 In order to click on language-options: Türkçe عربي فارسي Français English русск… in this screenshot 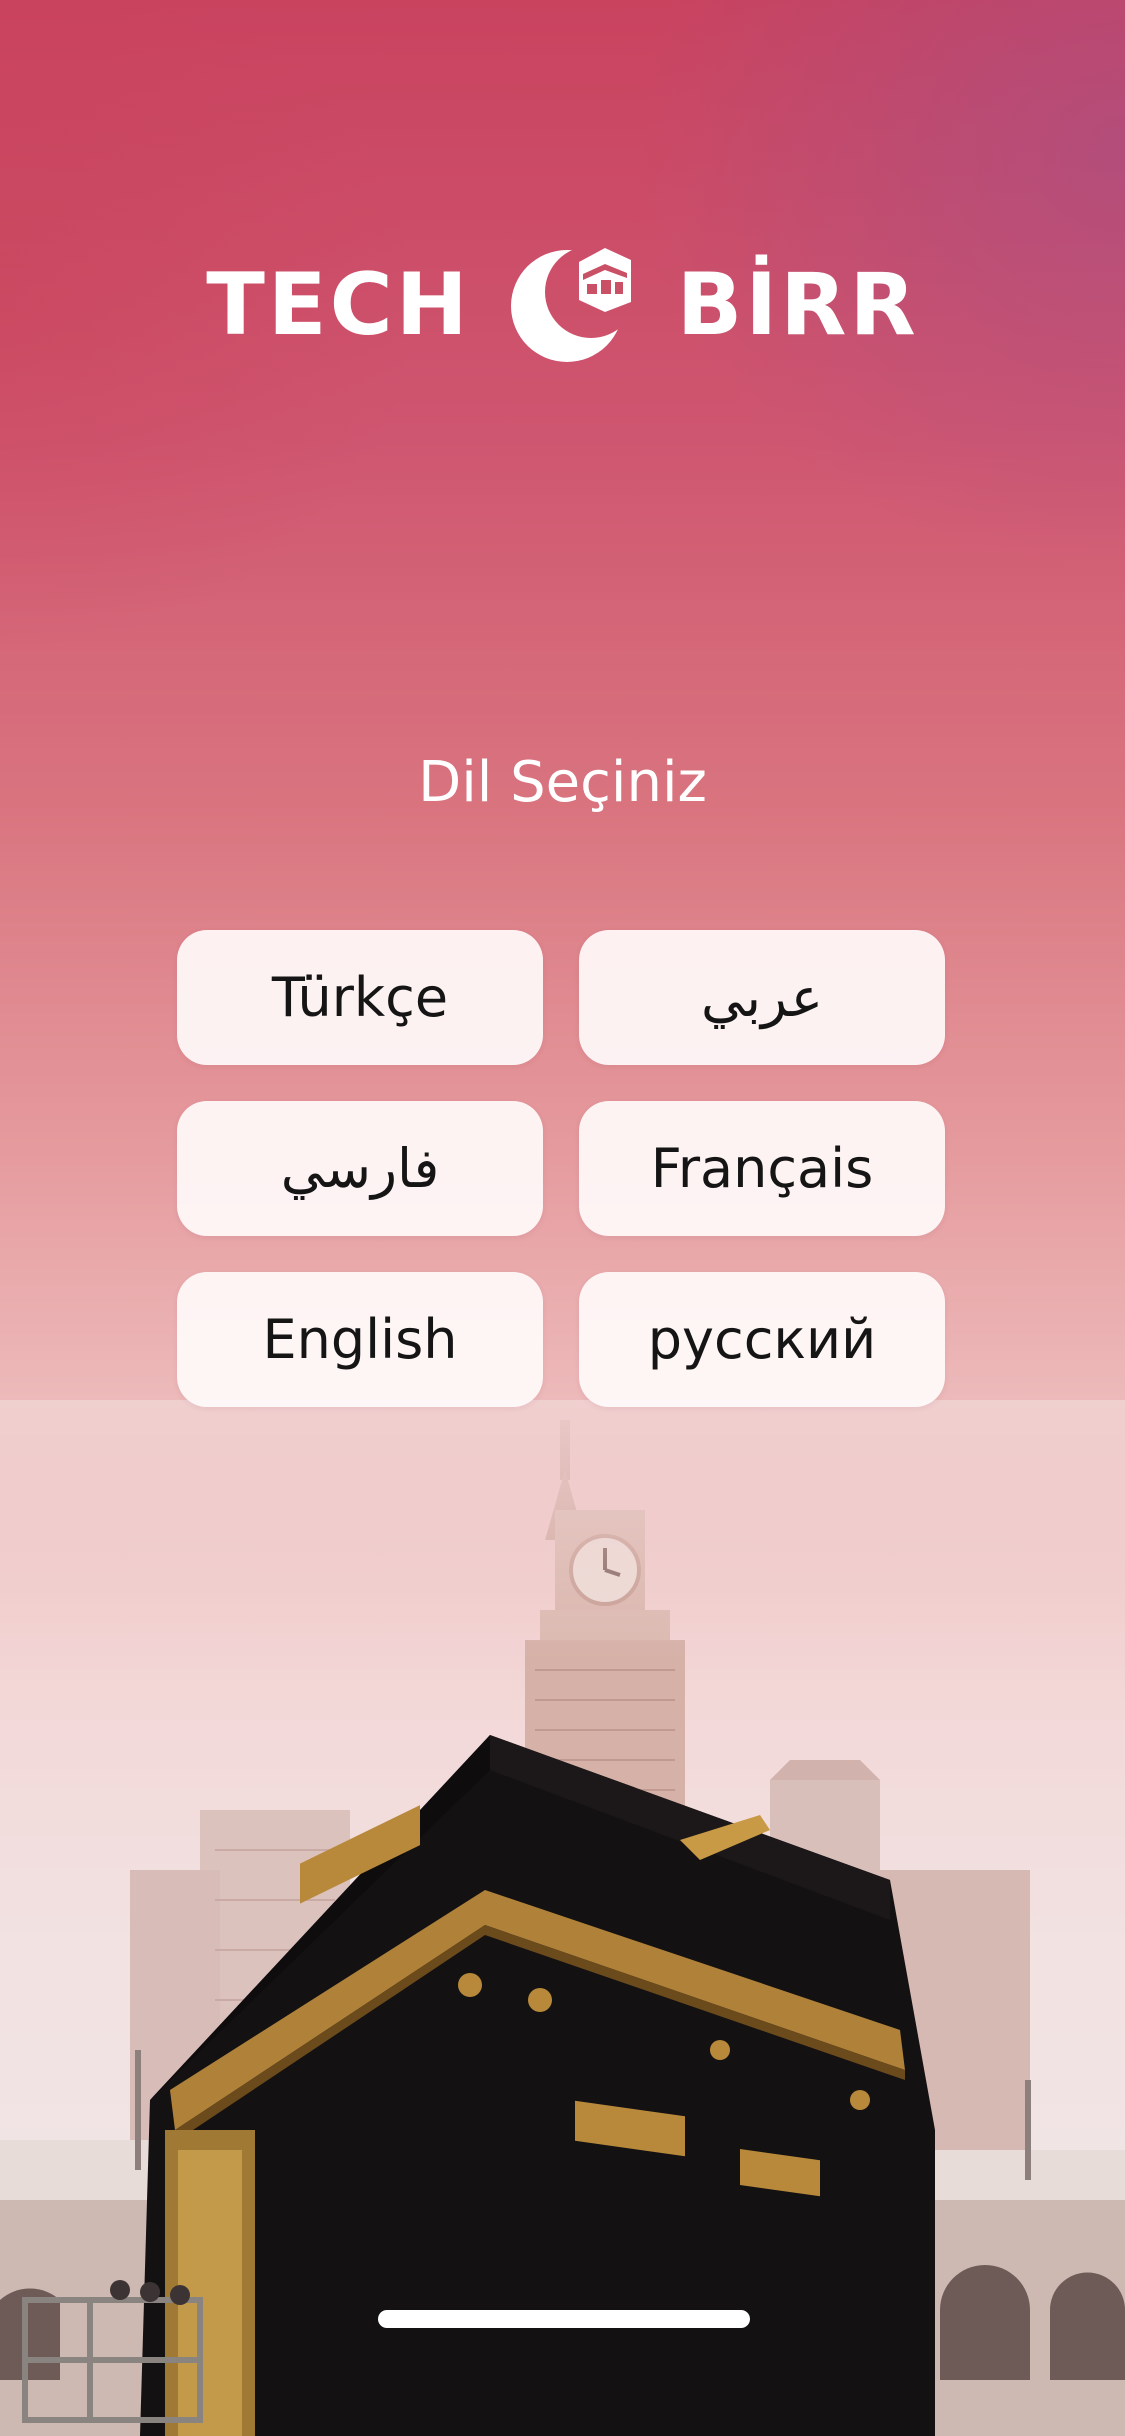, I will do `click(561, 1168)`.